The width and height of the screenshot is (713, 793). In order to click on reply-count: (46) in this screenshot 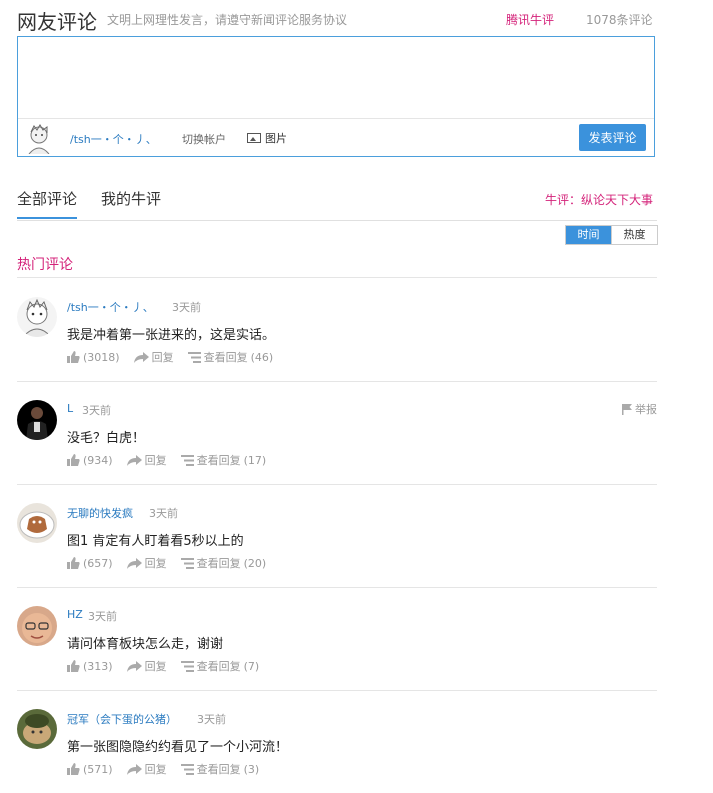, I will do `click(262, 357)`.